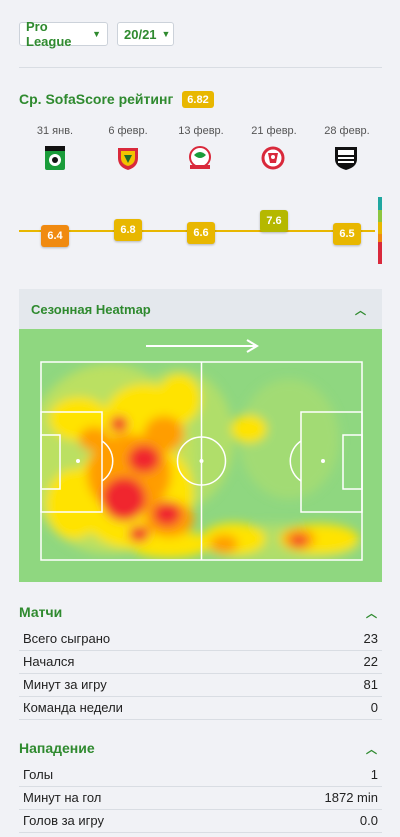  Describe the element at coordinates (128, 131) in the screenshot. I see `match-date: 6 февр.` at that location.